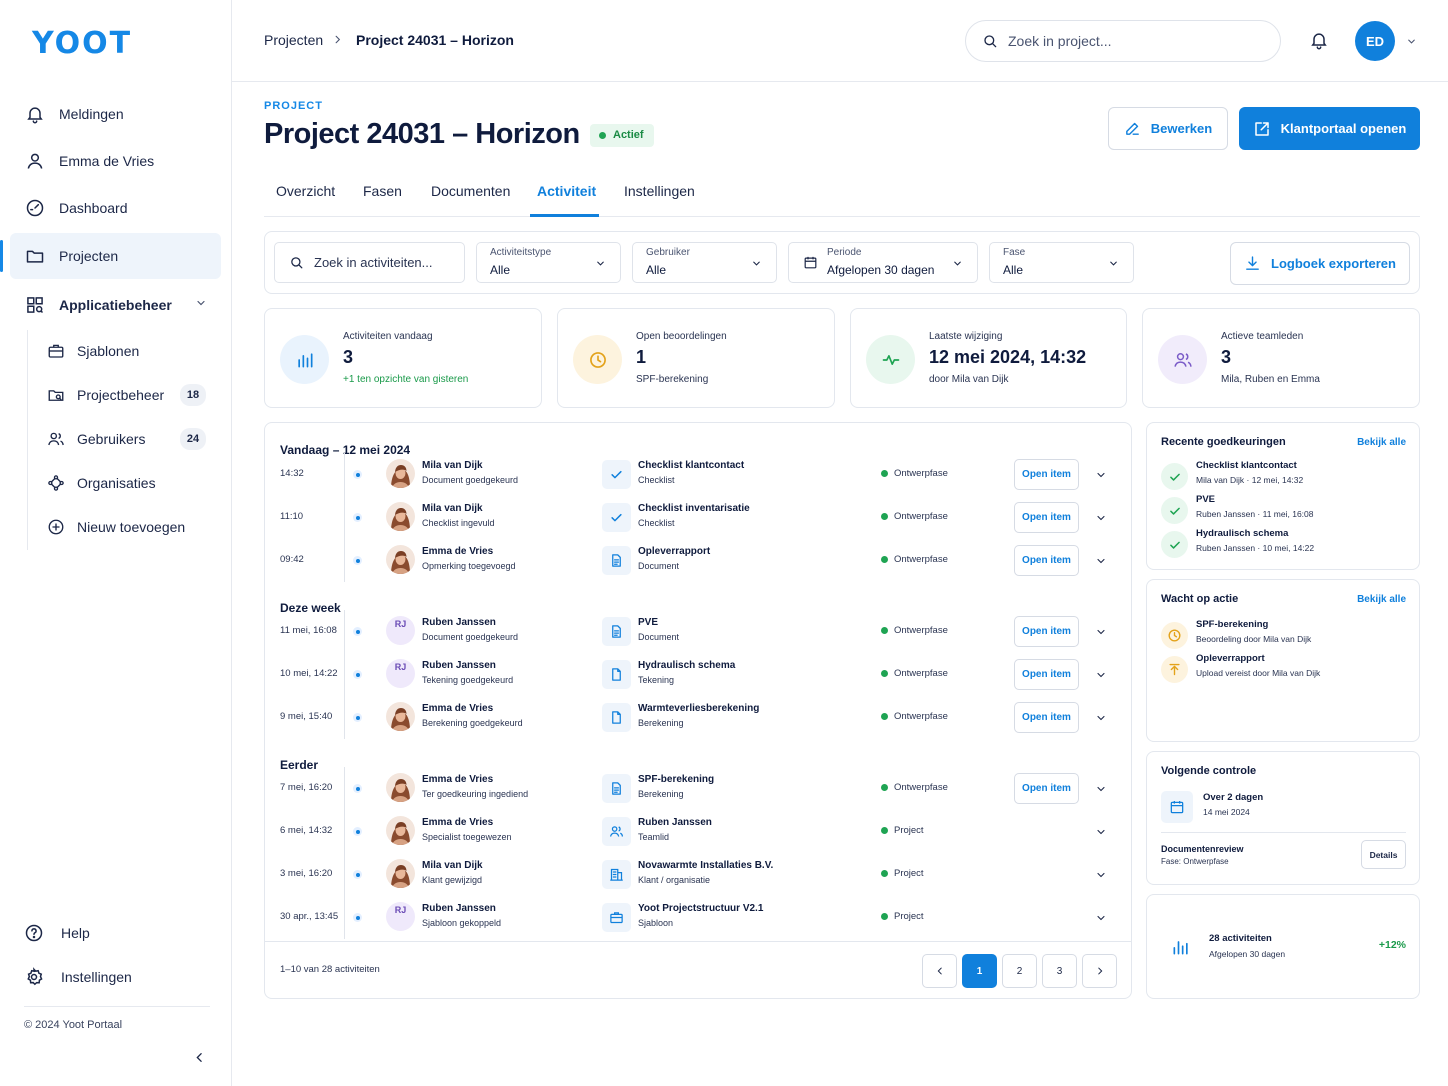 Image resolution: width=1448 pixels, height=1086 pixels. What do you see at coordinates (675, 822) in the screenshot?
I see `activity-object: Ruben Janssen` at bounding box center [675, 822].